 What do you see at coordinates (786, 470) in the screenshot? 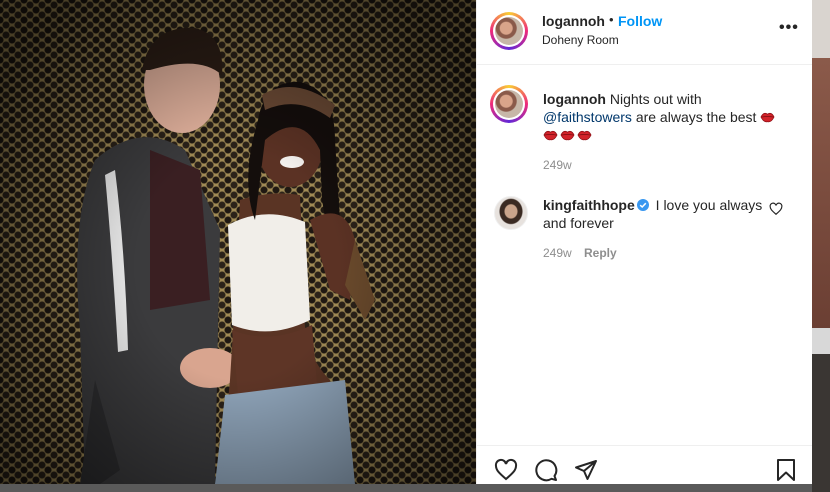
I see `bookmark-icon` at bounding box center [786, 470].